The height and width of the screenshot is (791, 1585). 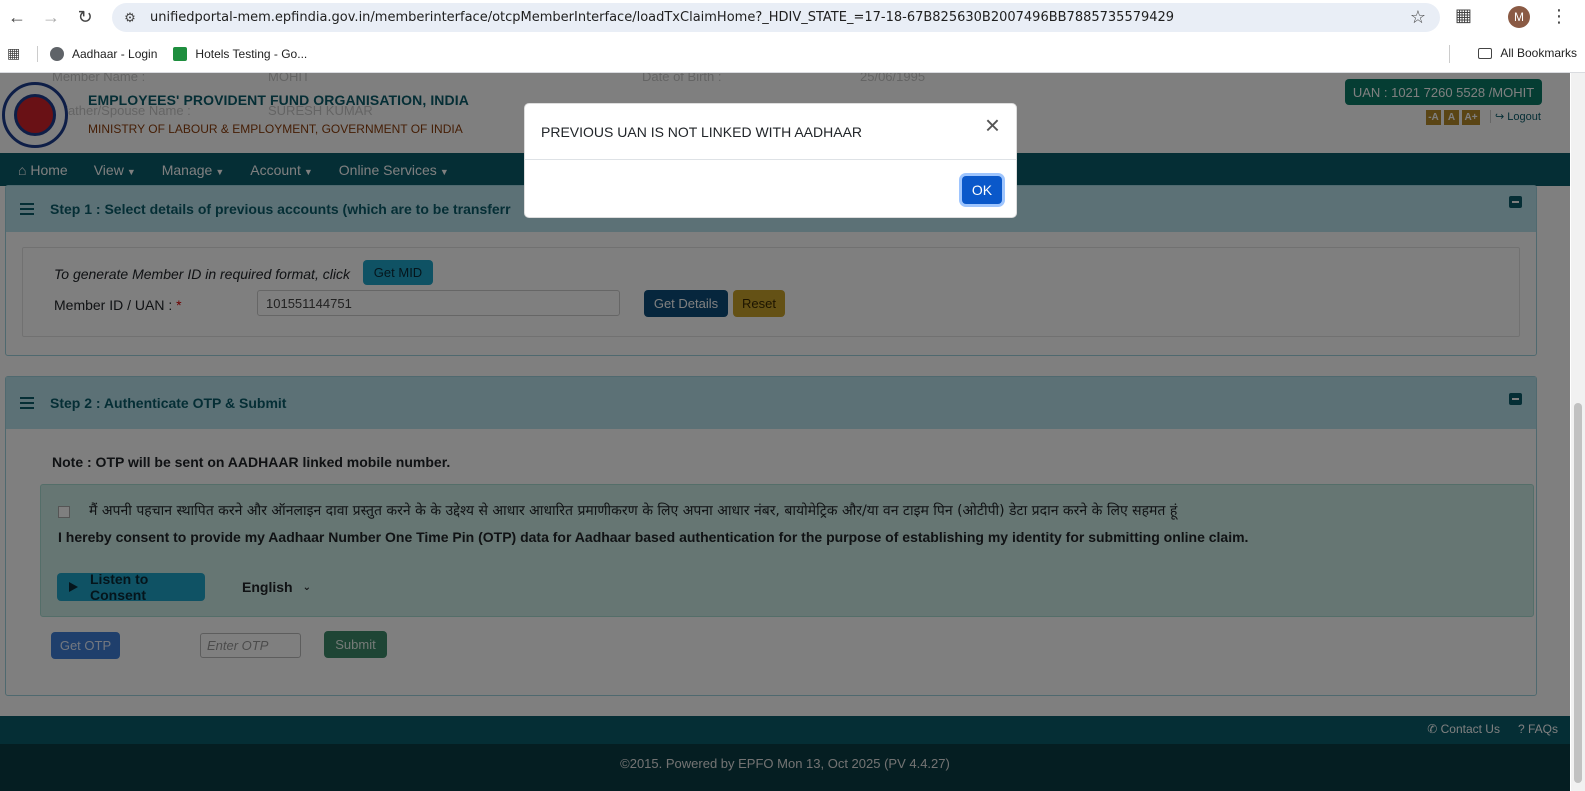 I want to click on all-bookmarks-divider, so click(x=1449, y=54).